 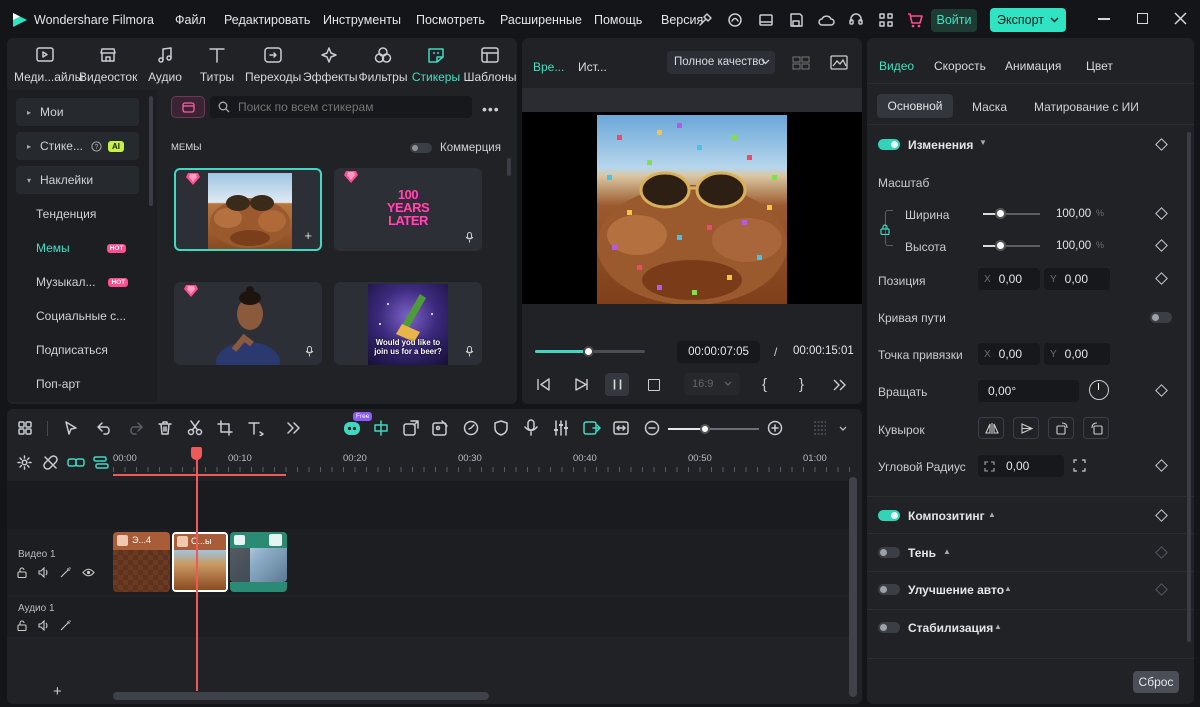 What do you see at coordinates (293, 428) in the screenshot?
I see `more-tools-icon` at bounding box center [293, 428].